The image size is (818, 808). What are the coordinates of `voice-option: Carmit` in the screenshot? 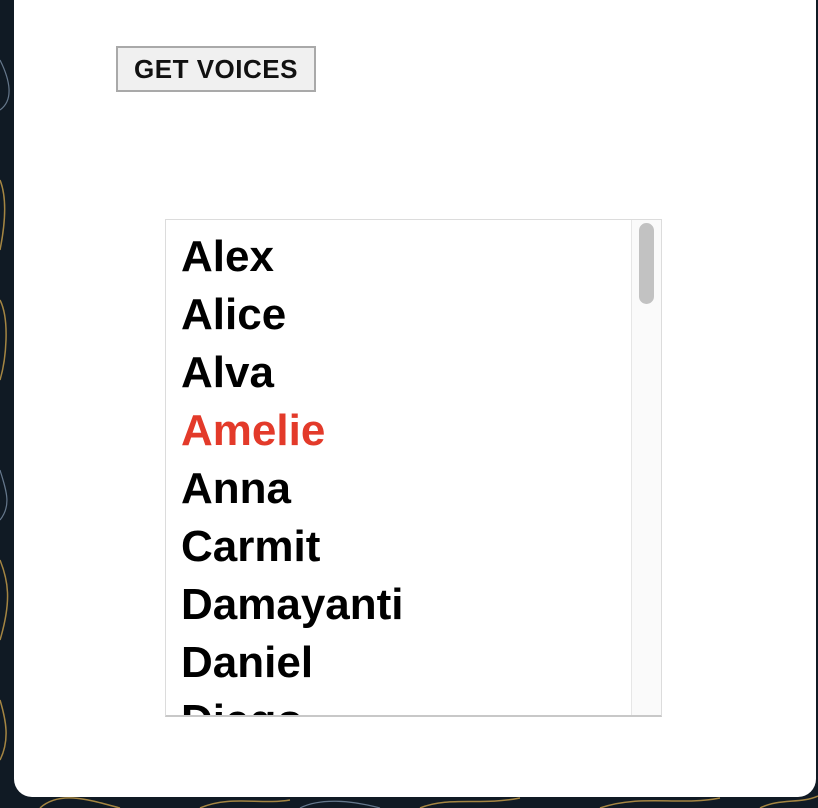 It's located at (292, 547).